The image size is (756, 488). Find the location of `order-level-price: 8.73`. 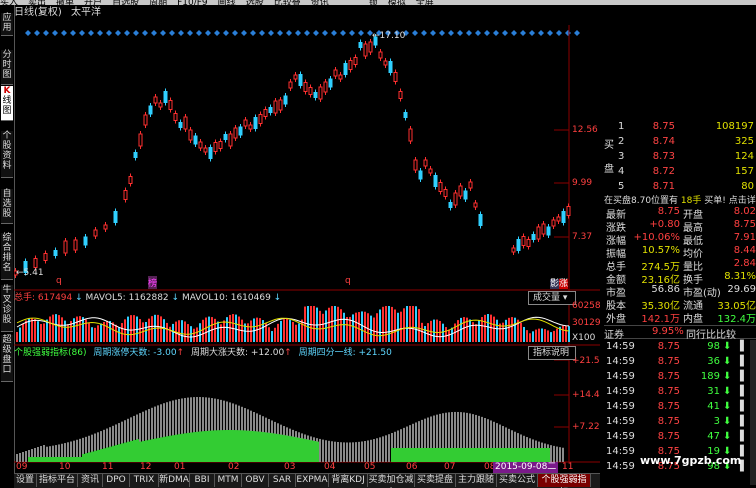

order-level-price: 8.73 is located at coordinates (655, 156).